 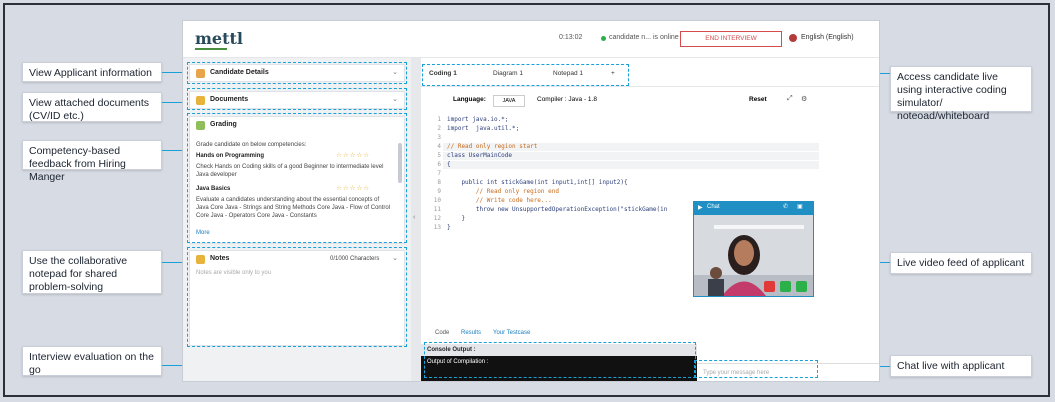 What do you see at coordinates (297, 178) in the screenshot?
I see `highlight-grading` at bounding box center [297, 178].